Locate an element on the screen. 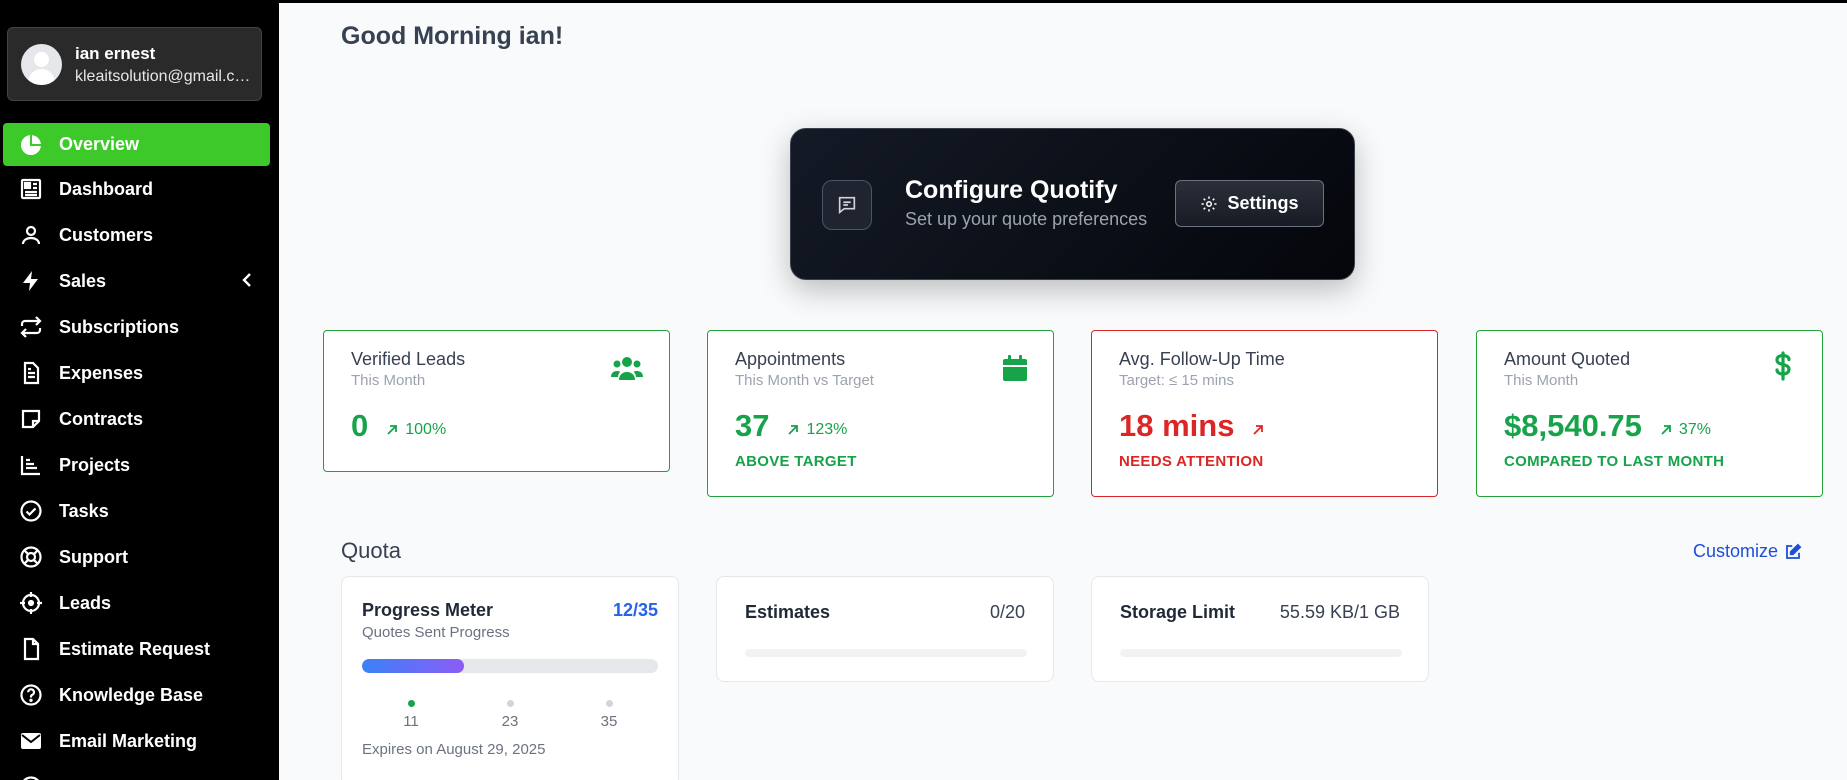 The image size is (1847, 780). bar-chart-icon is located at coordinates (31, 465).